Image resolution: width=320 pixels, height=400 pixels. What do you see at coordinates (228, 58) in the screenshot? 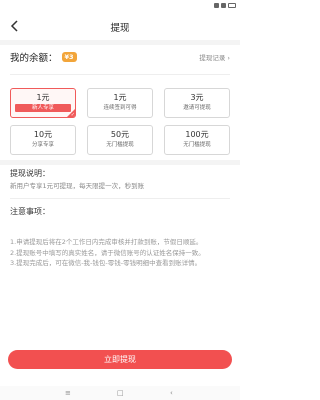
I see `chevron-right-icon: ›` at bounding box center [228, 58].